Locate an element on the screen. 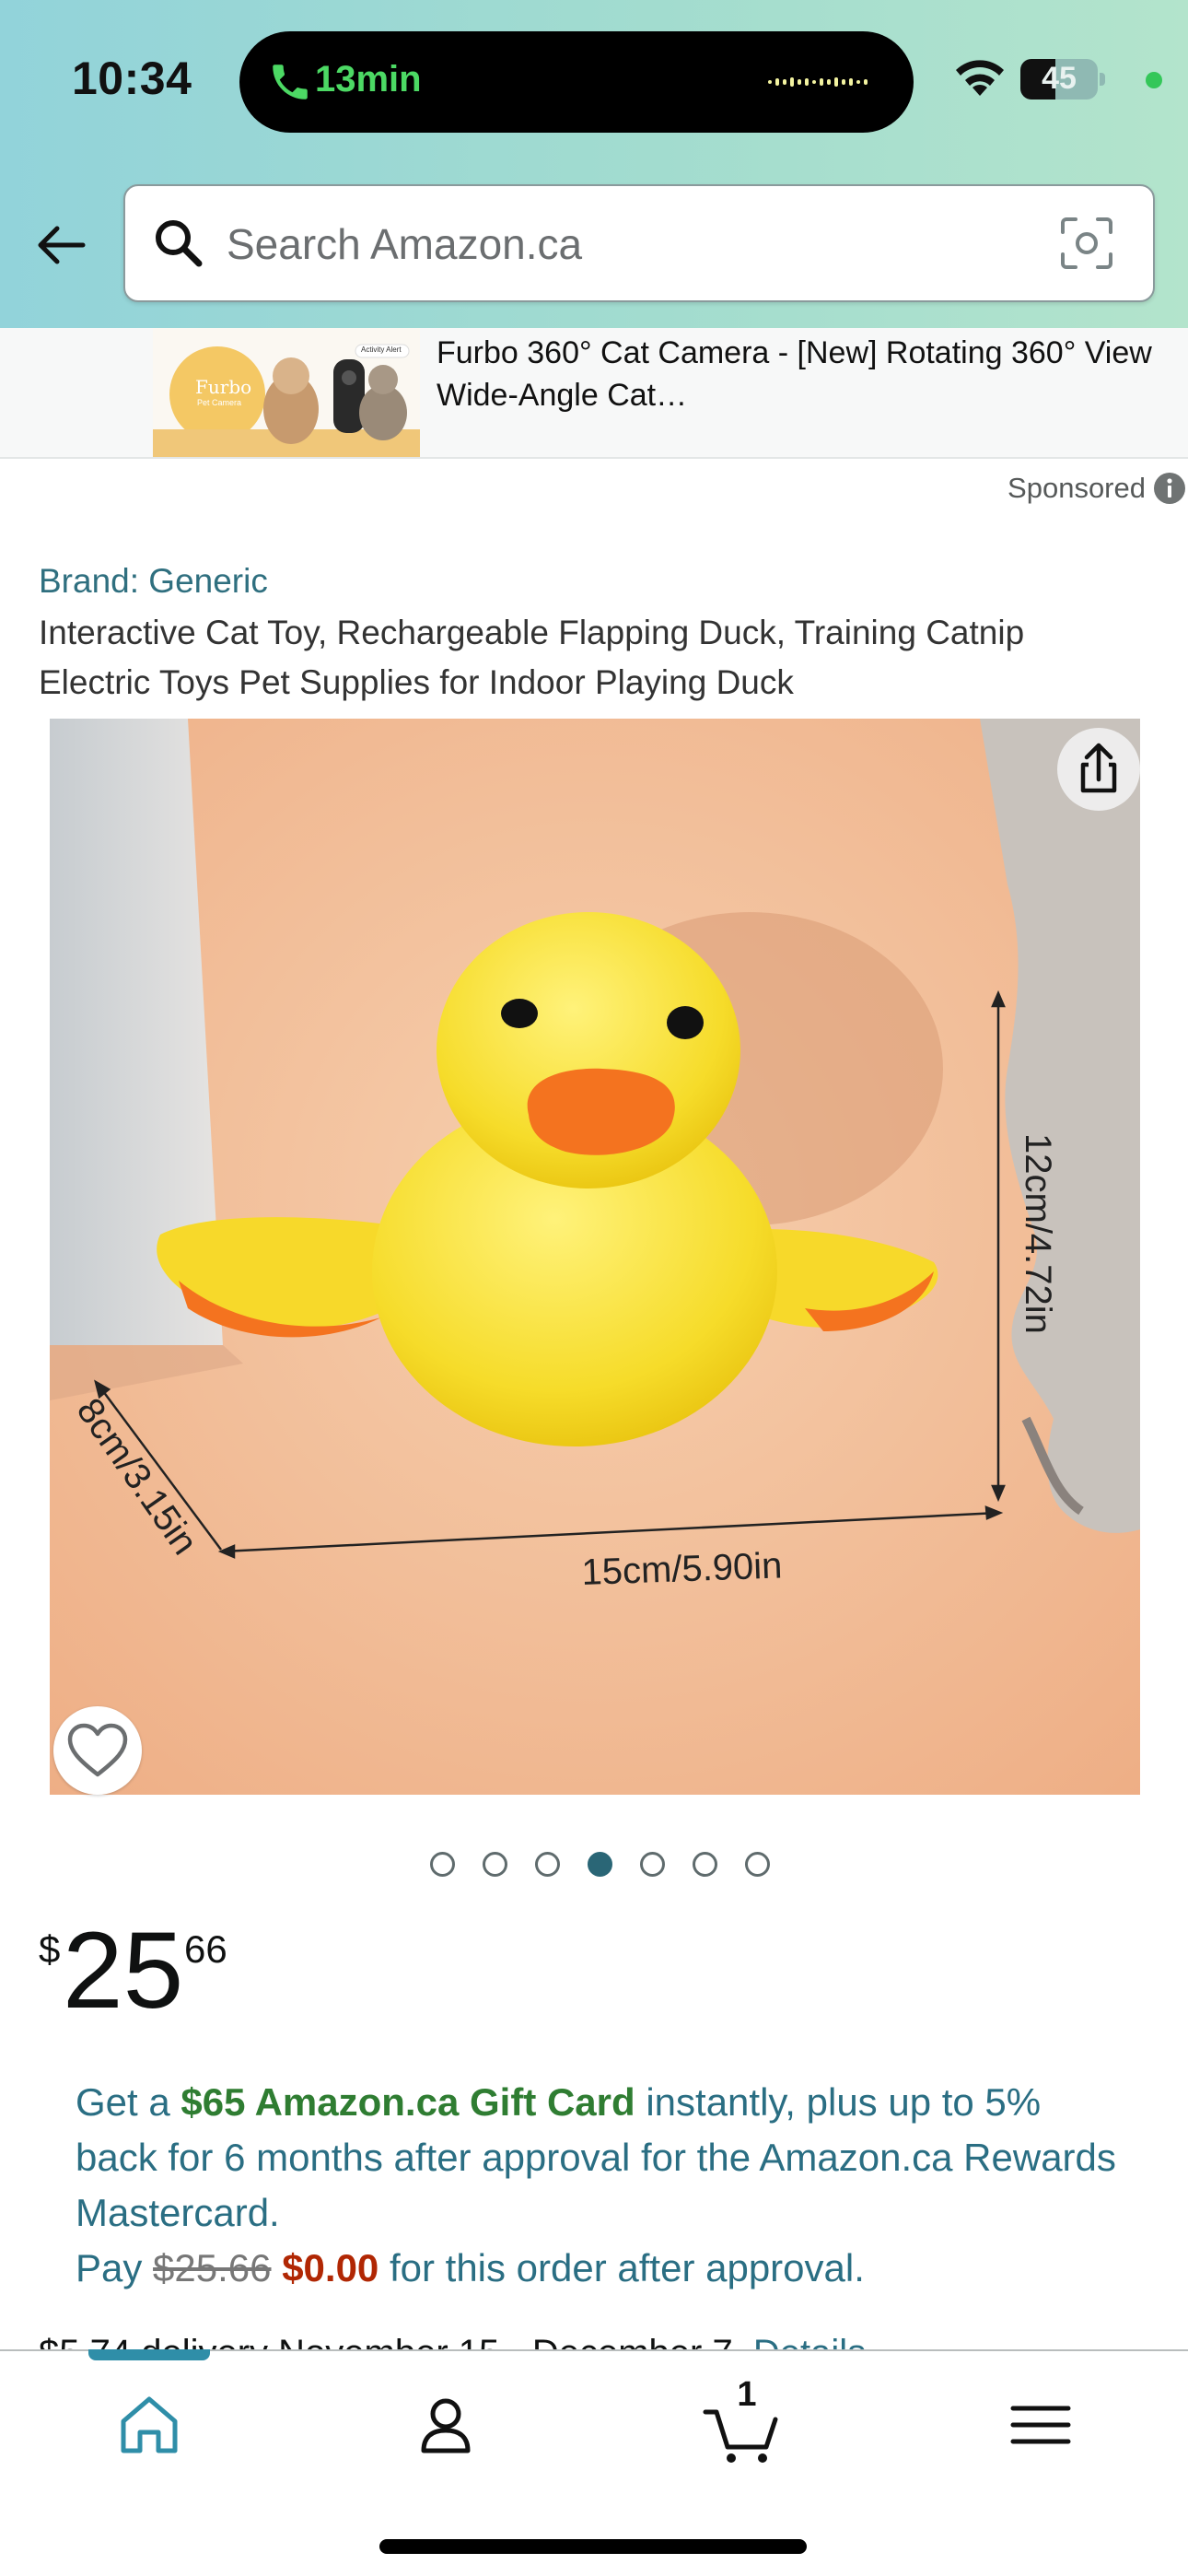 This screenshot has width=1188, height=2576. nav-menu is located at coordinates (1040, 2425).